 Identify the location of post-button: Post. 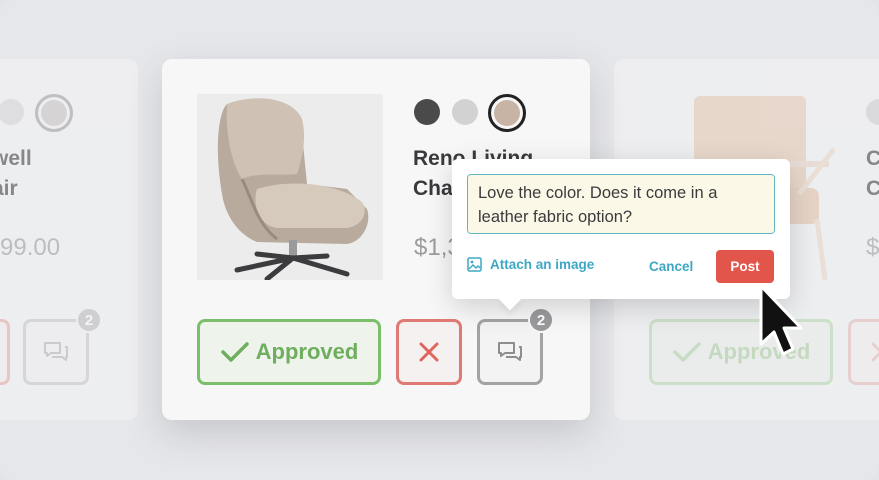
(745, 266).